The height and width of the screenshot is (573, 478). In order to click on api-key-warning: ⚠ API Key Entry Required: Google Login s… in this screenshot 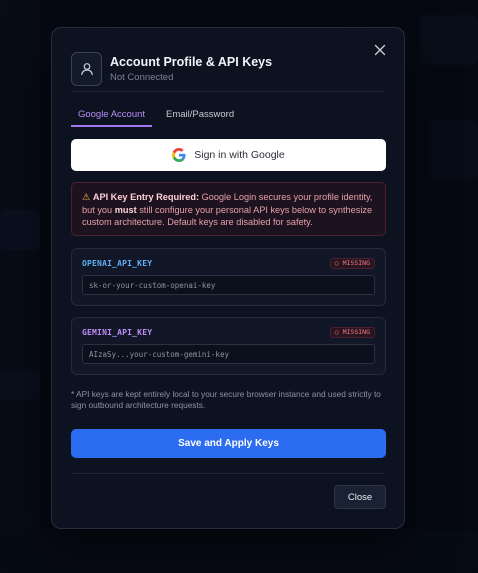, I will do `click(228, 209)`.